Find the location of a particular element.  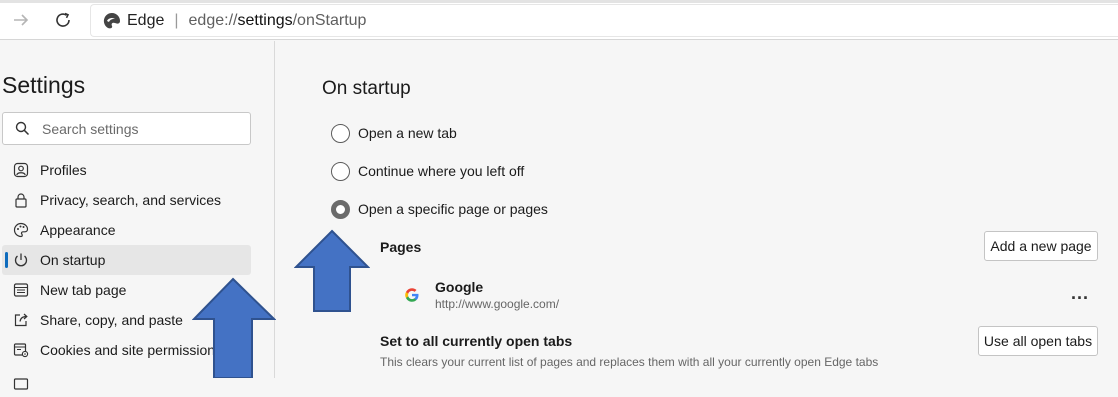

page-title: On startup is located at coordinates (366, 88).